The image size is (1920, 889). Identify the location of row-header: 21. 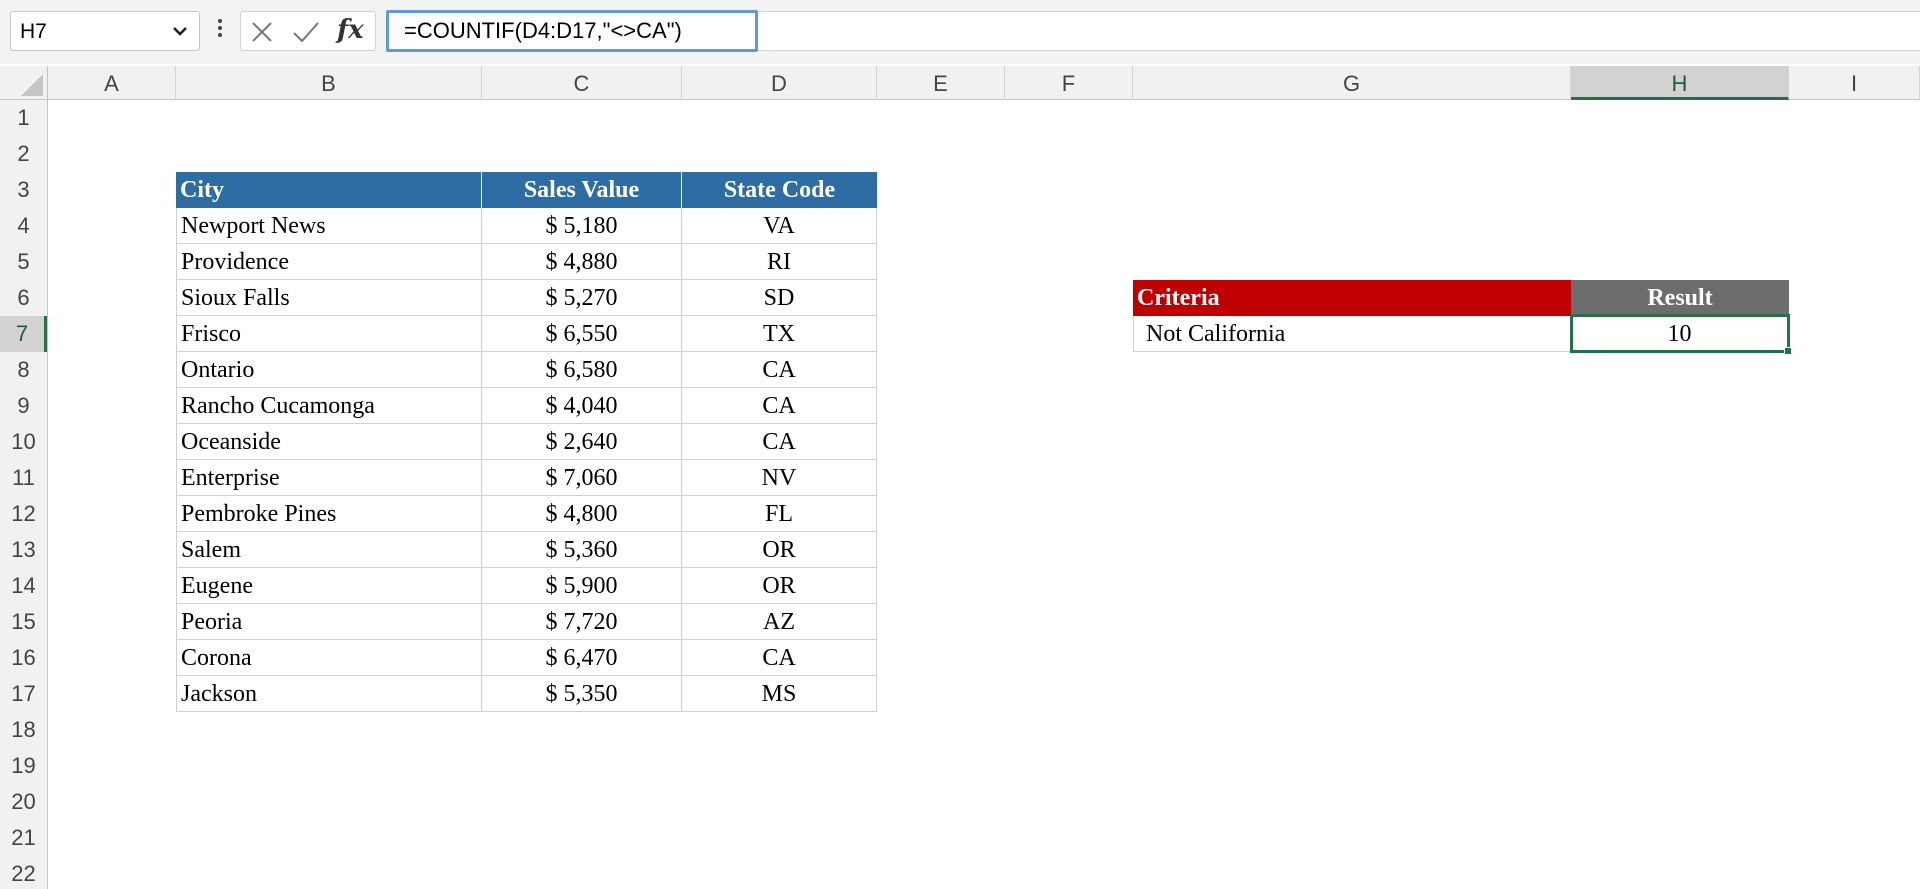
(23, 838).